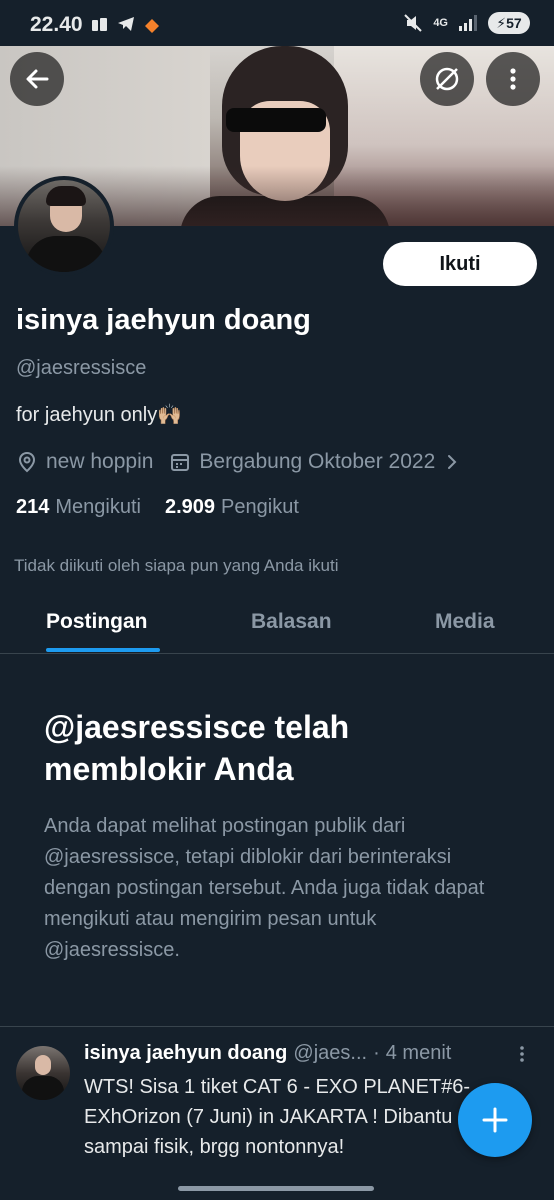 This screenshot has height=1200, width=554. Describe the element at coordinates (460, 264) in the screenshot. I see `follow-button: Ikuti` at that location.